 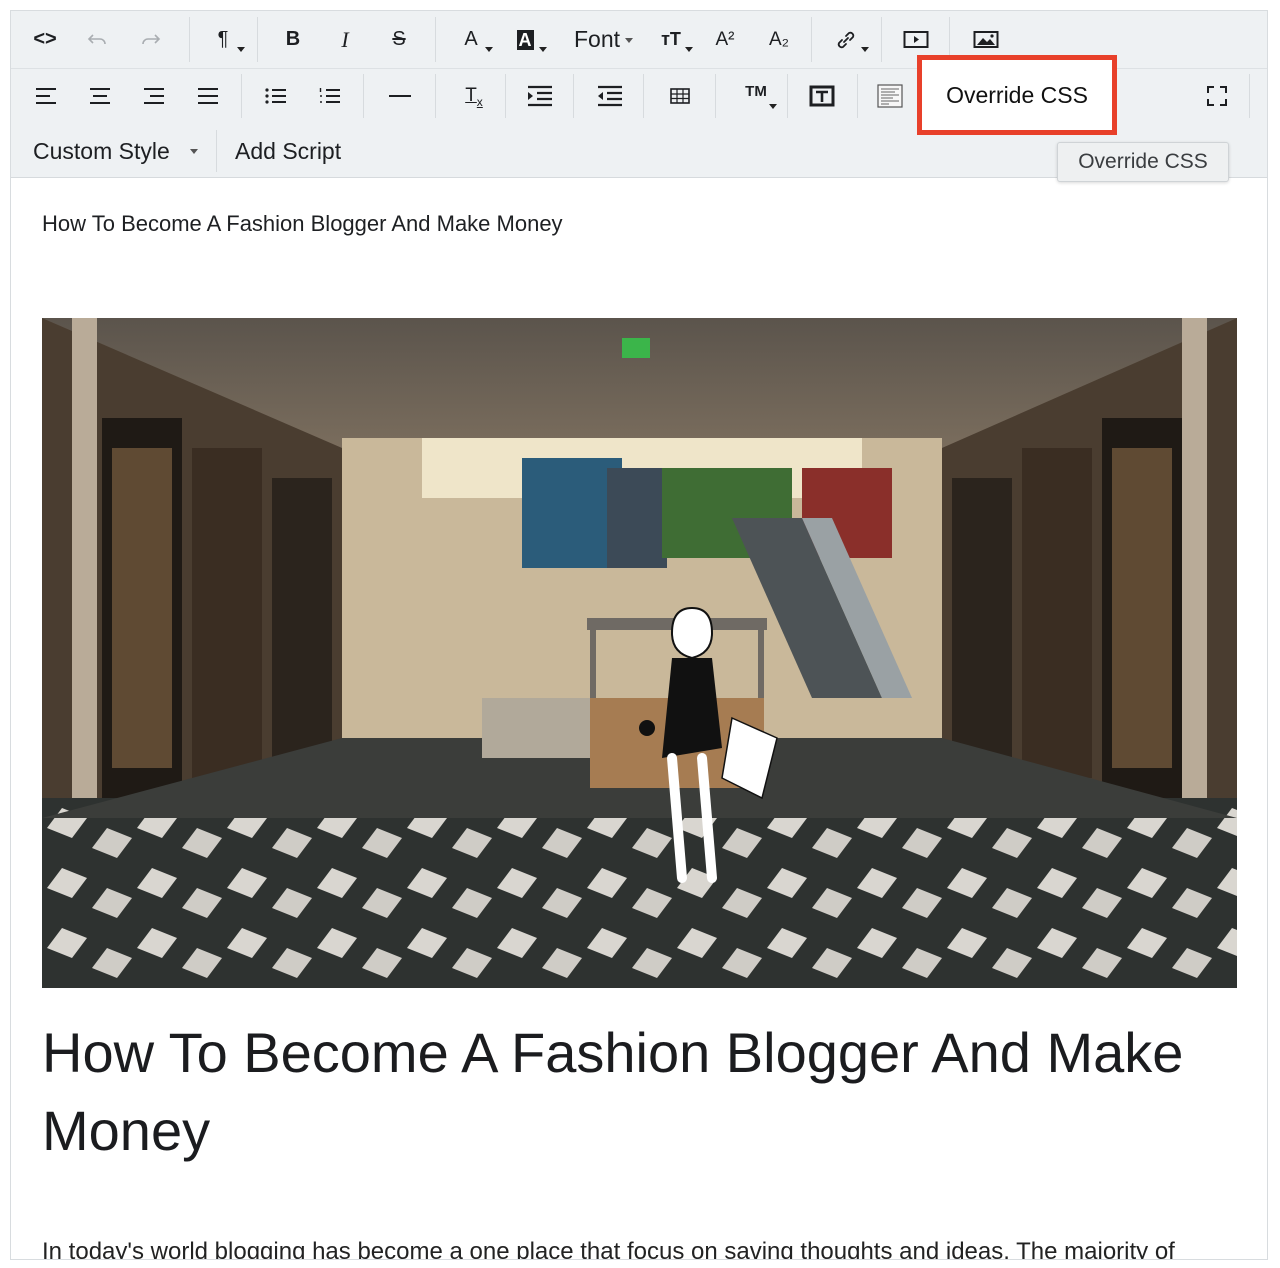 I want to click on add-script-button: Add Script, so click(x=295, y=151).